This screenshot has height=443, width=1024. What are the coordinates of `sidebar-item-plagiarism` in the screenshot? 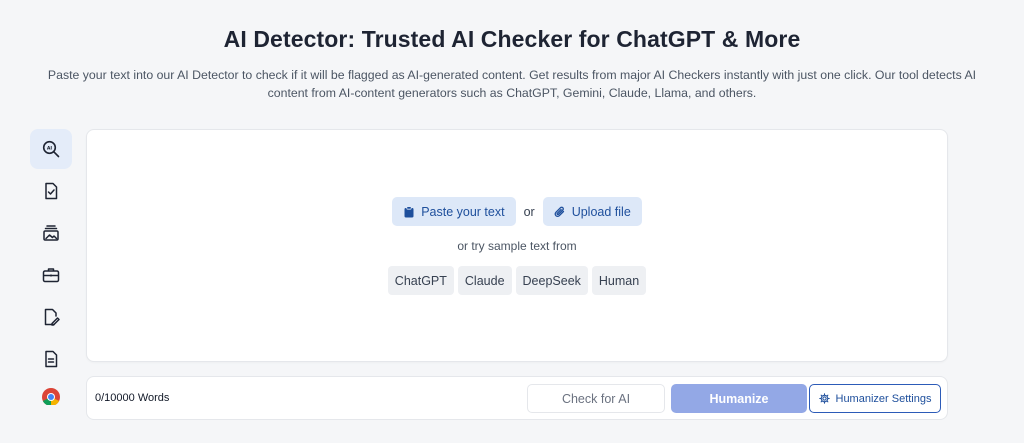 It's located at (51, 191).